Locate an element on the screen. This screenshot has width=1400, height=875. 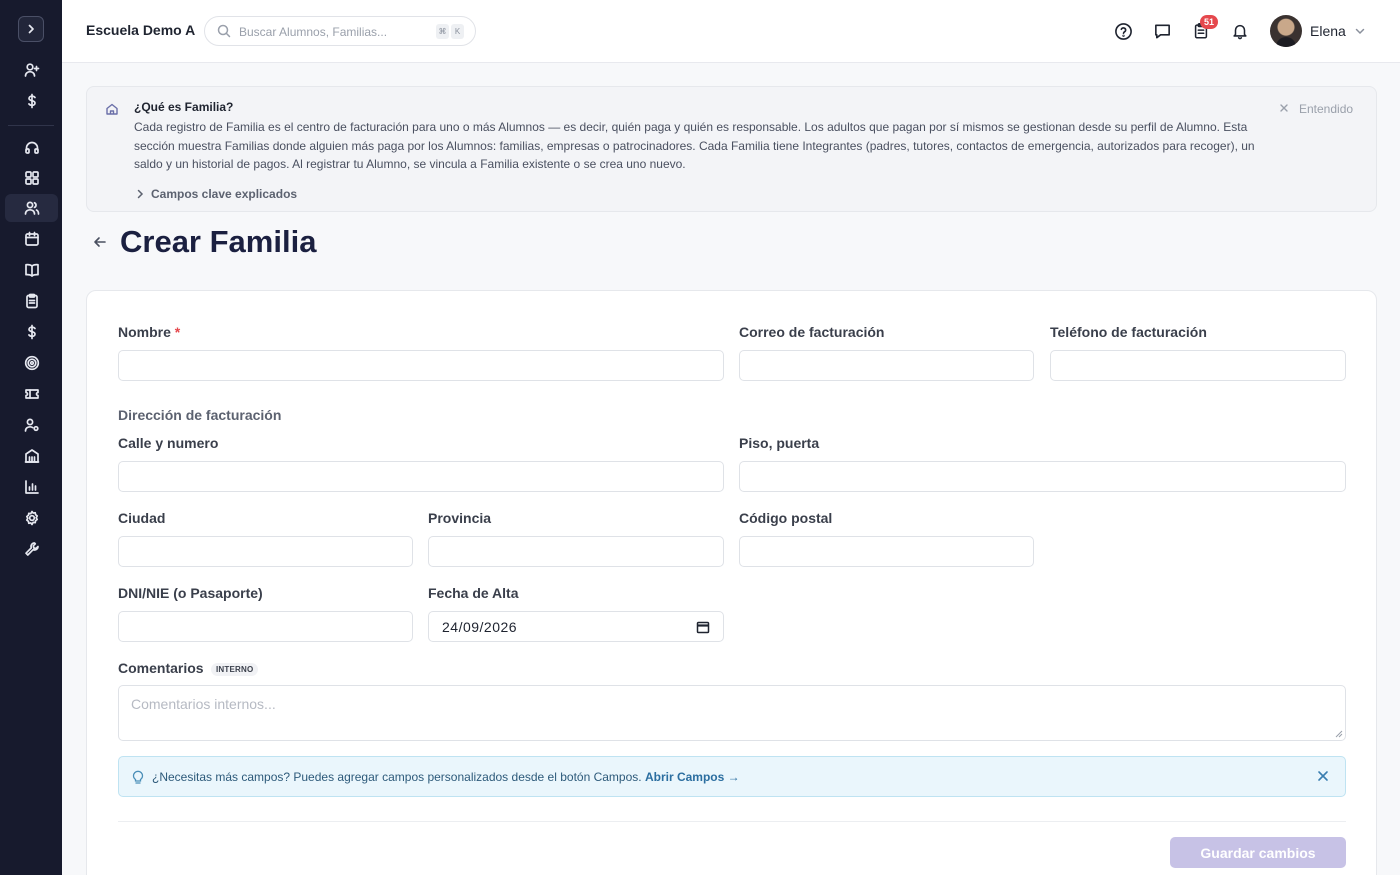
sidebar-item-goals is located at coordinates (31, 363).